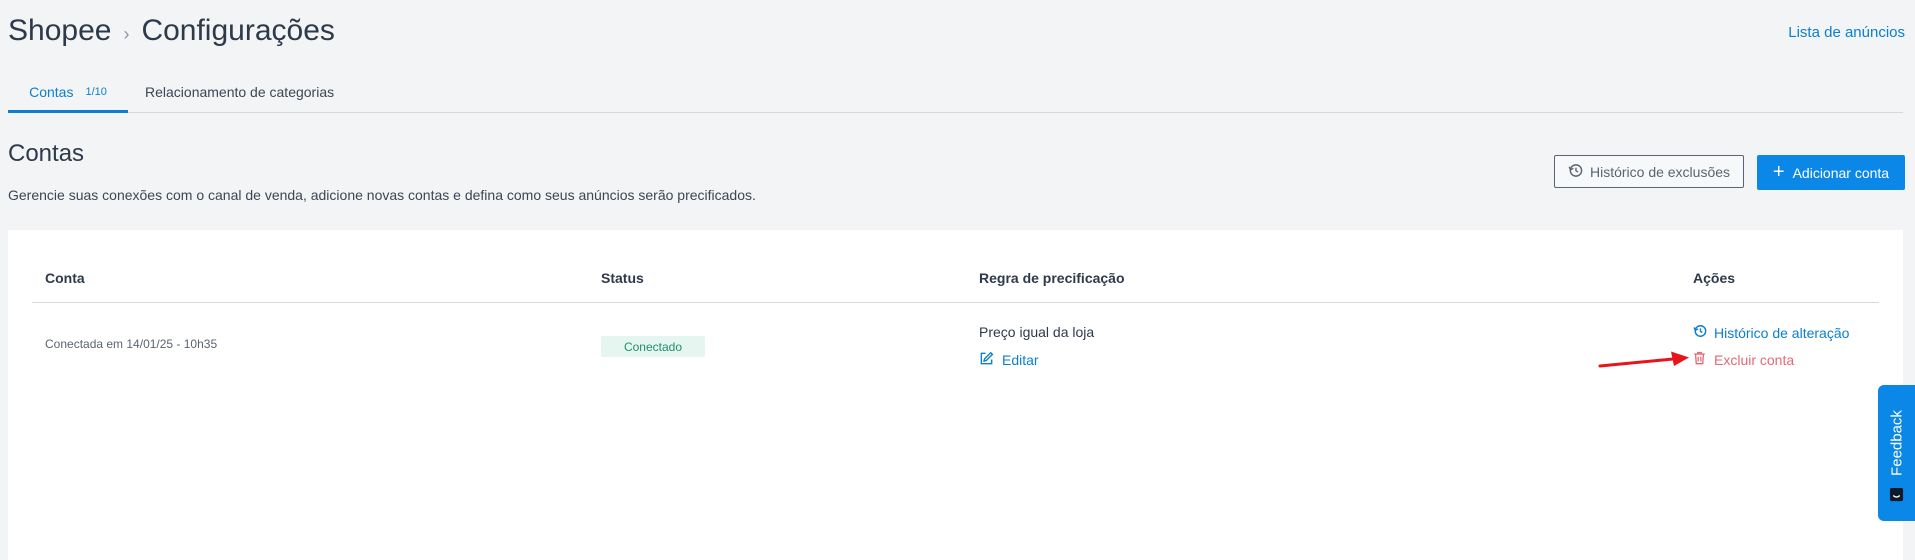  I want to click on add-account-label: Adicionar conta, so click(1841, 172).